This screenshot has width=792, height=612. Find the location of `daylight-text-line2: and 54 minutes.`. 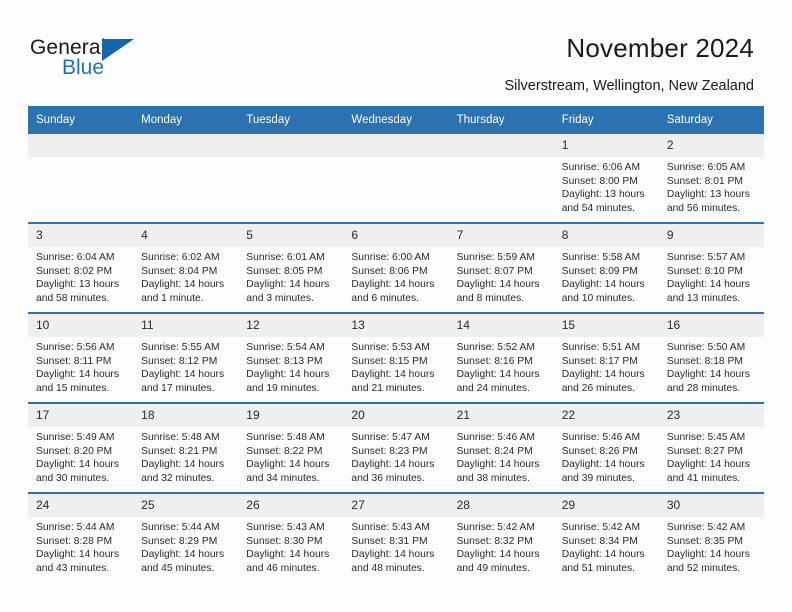

daylight-text-line2: and 54 minutes. is located at coordinates (598, 208).